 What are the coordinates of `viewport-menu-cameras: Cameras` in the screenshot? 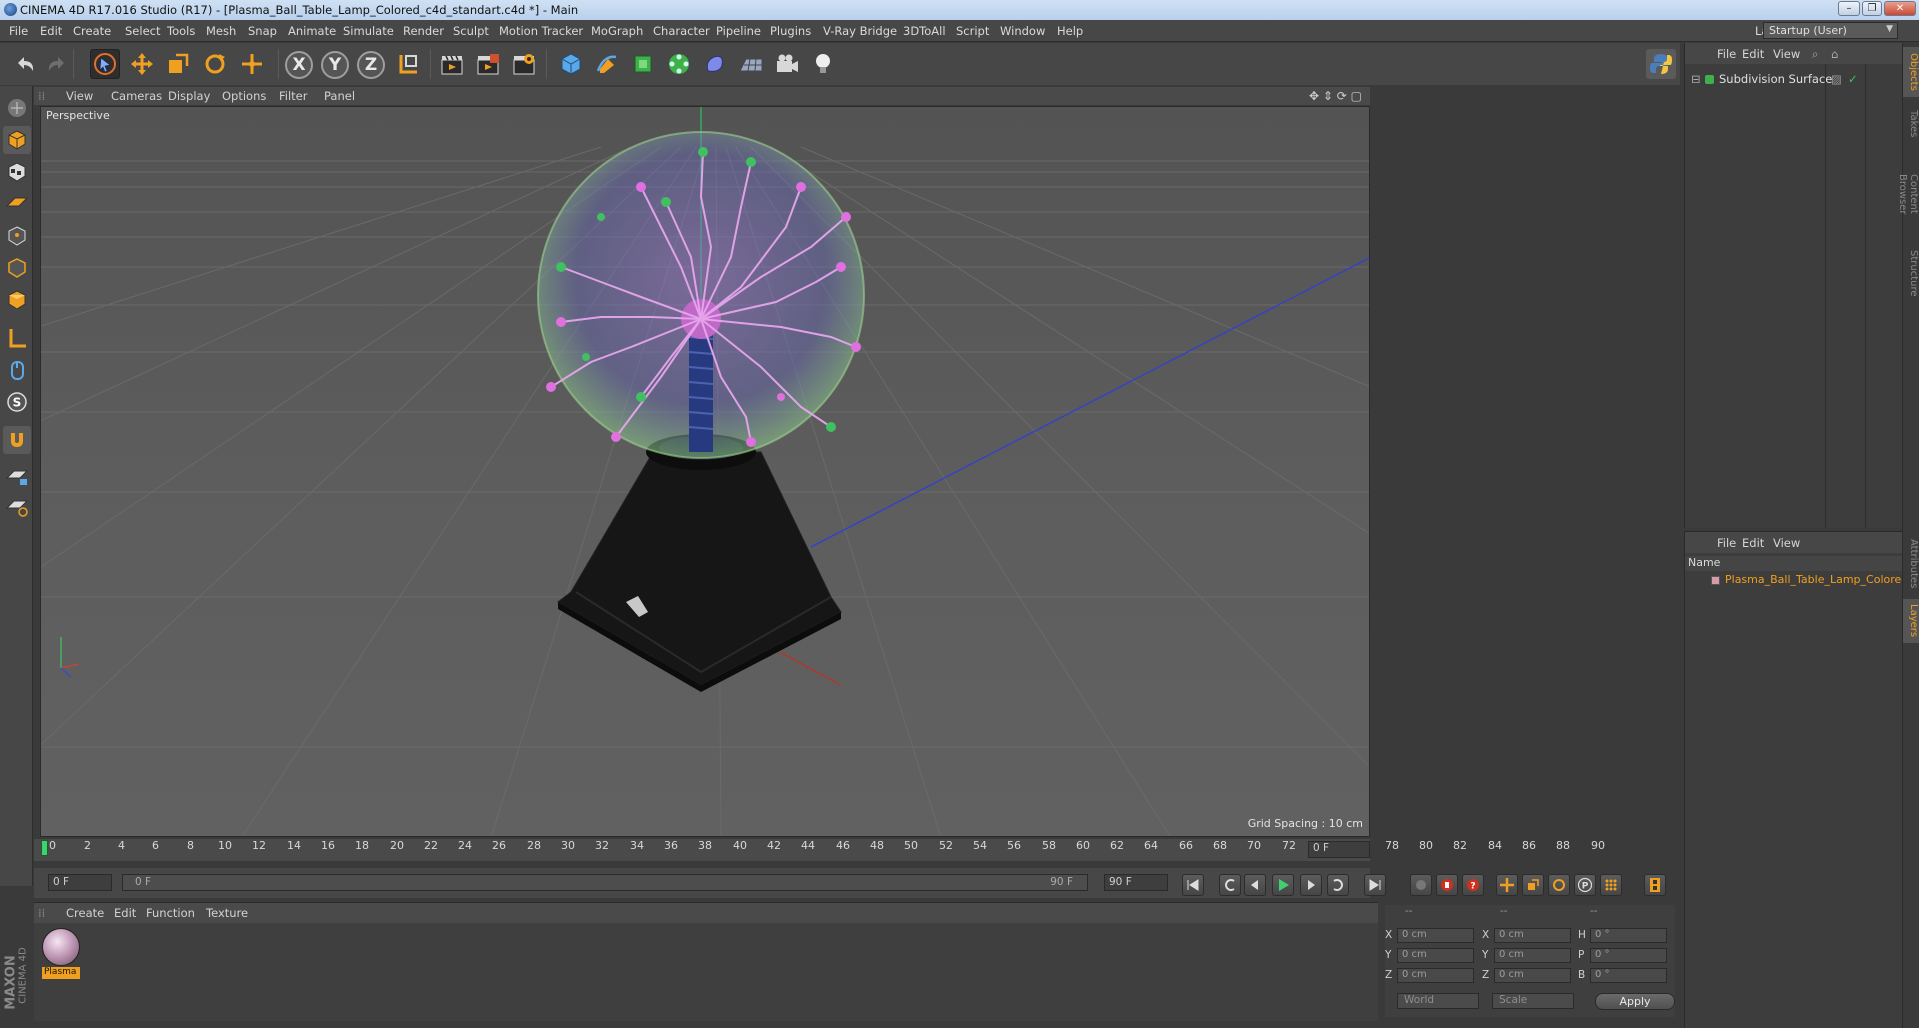 It's located at (136, 96).